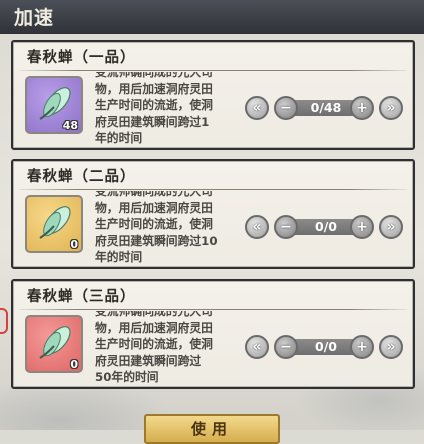  I want to click on desc-line: 50年的时间, so click(127, 377).